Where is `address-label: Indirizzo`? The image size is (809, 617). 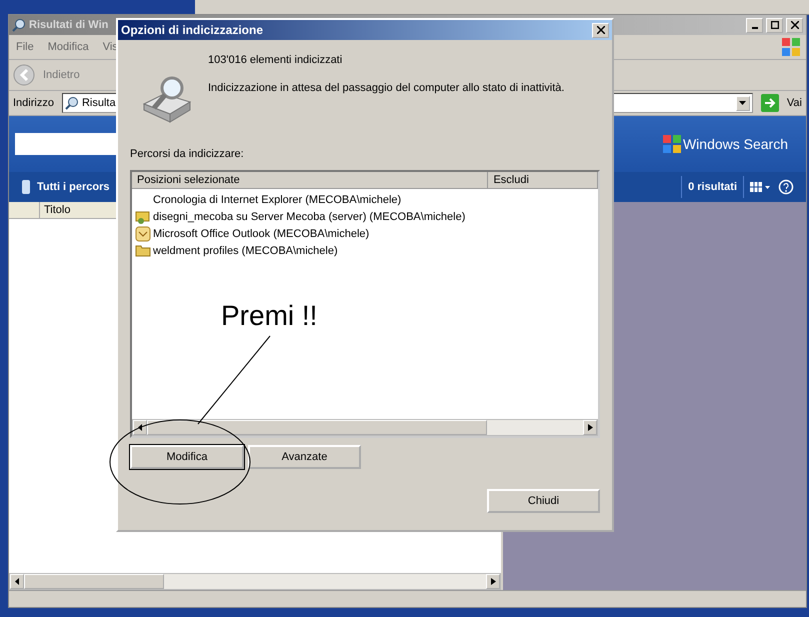 address-label: Indirizzo is located at coordinates (33, 103).